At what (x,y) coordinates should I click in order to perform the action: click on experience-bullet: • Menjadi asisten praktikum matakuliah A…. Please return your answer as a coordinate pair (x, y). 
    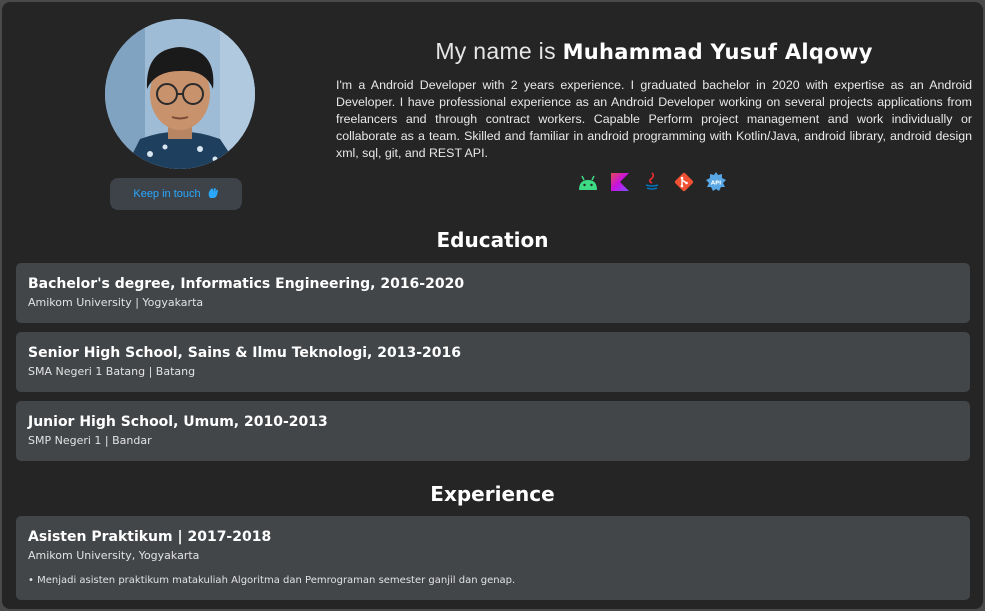
    Looking at the image, I should click on (272, 580).